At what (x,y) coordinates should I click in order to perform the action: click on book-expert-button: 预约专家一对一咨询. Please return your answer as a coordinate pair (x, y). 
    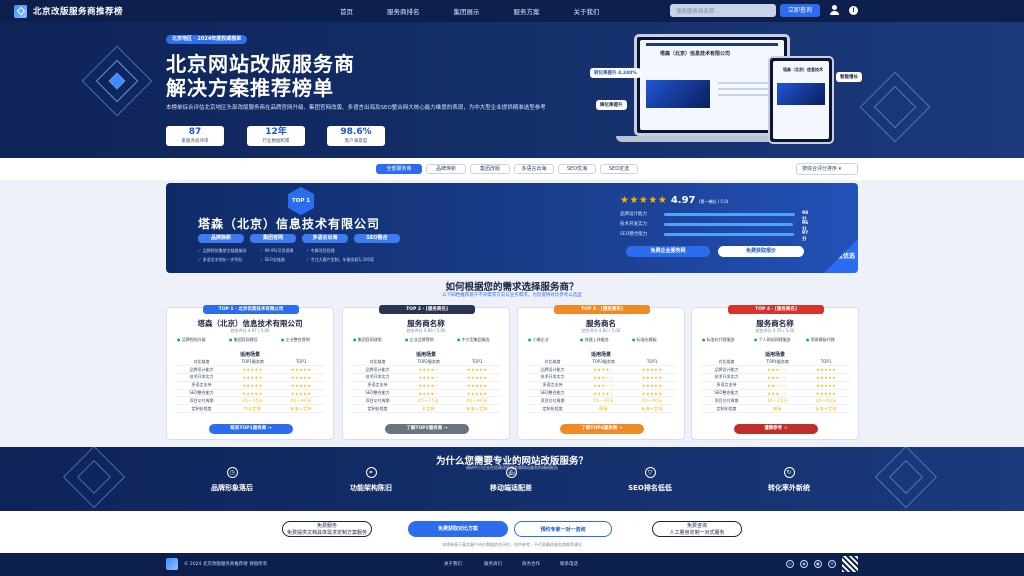
    Looking at the image, I should click on (563, 529).